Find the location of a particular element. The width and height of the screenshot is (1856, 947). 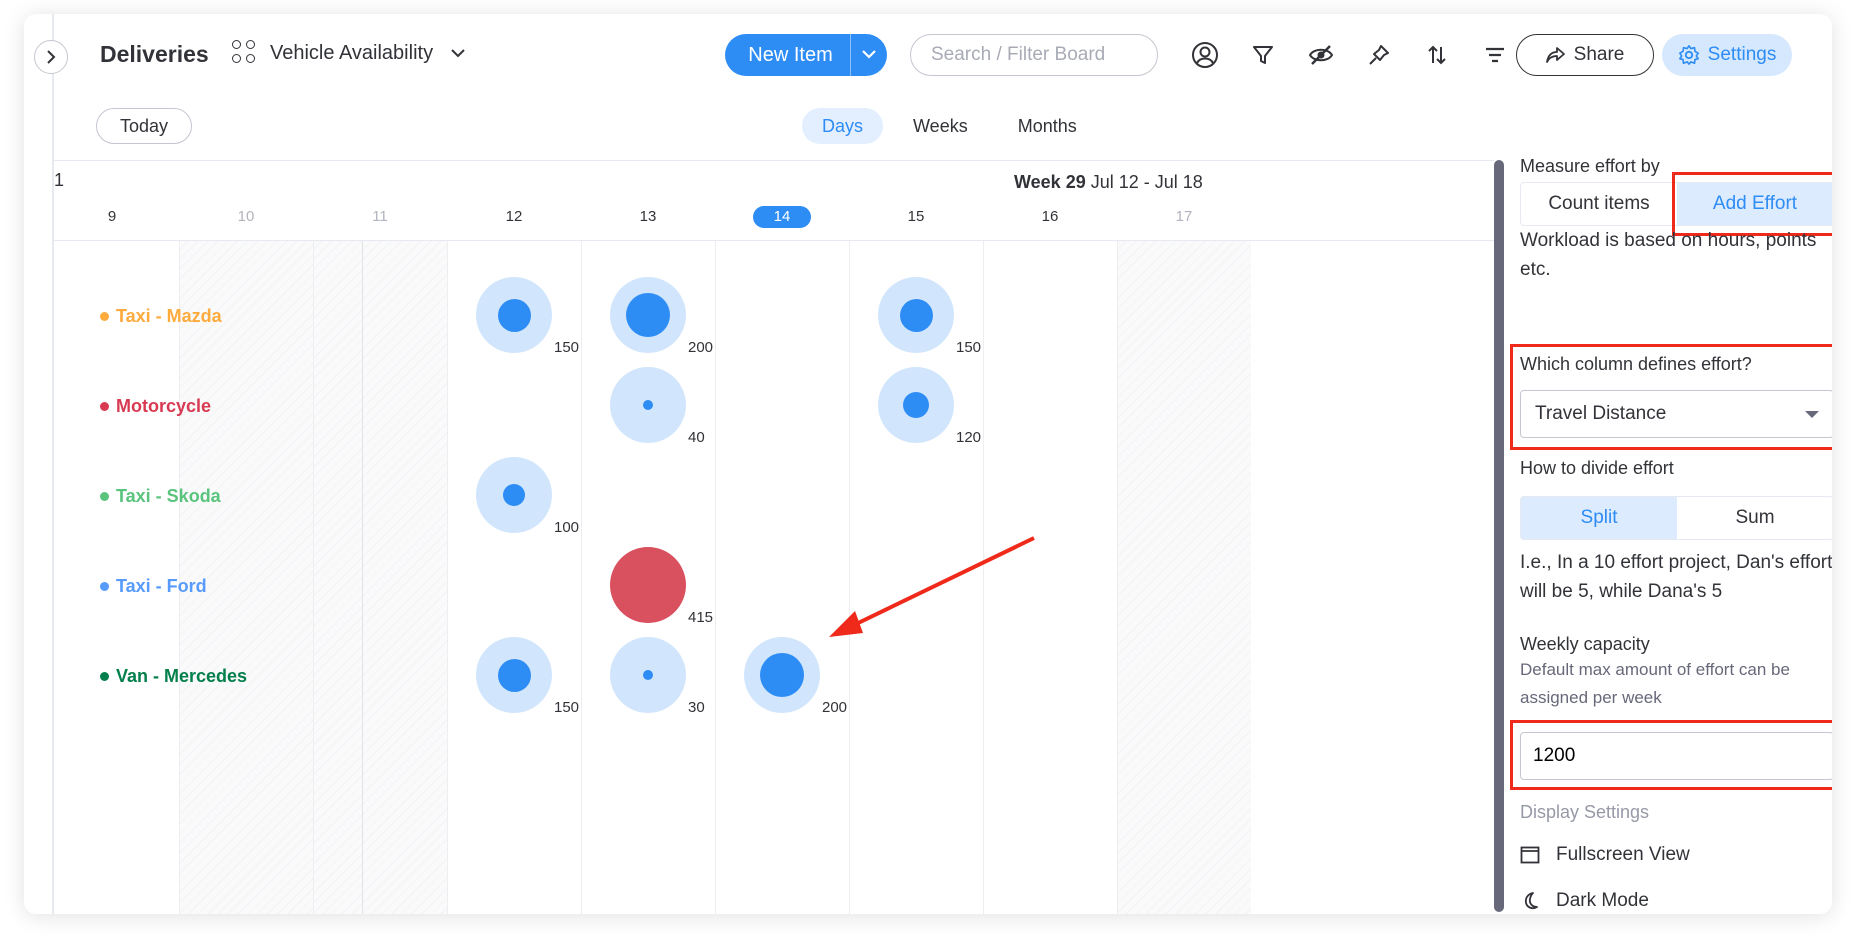

measure-effort-title: Measure effort by is located at coordinates (1590, 166).